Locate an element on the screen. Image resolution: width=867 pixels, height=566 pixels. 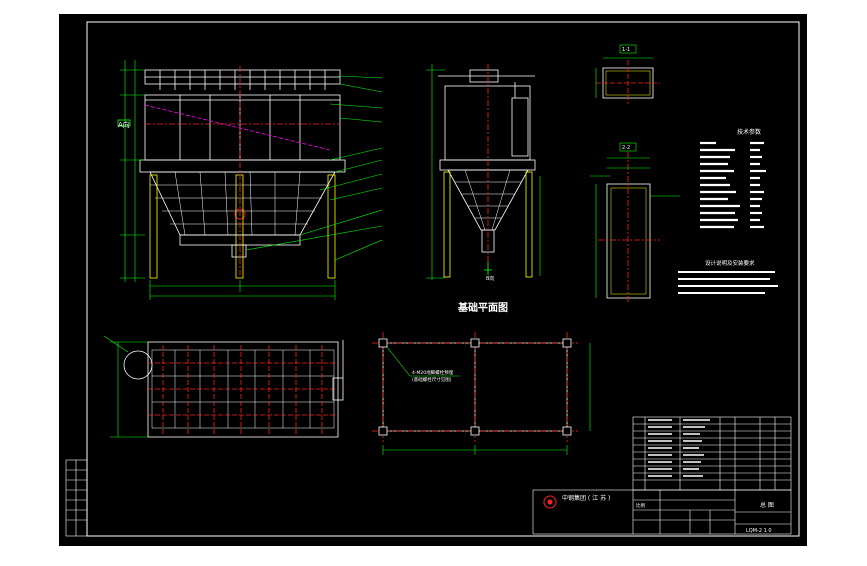
product-name: 总 图 is located at coordinates (767, 505).